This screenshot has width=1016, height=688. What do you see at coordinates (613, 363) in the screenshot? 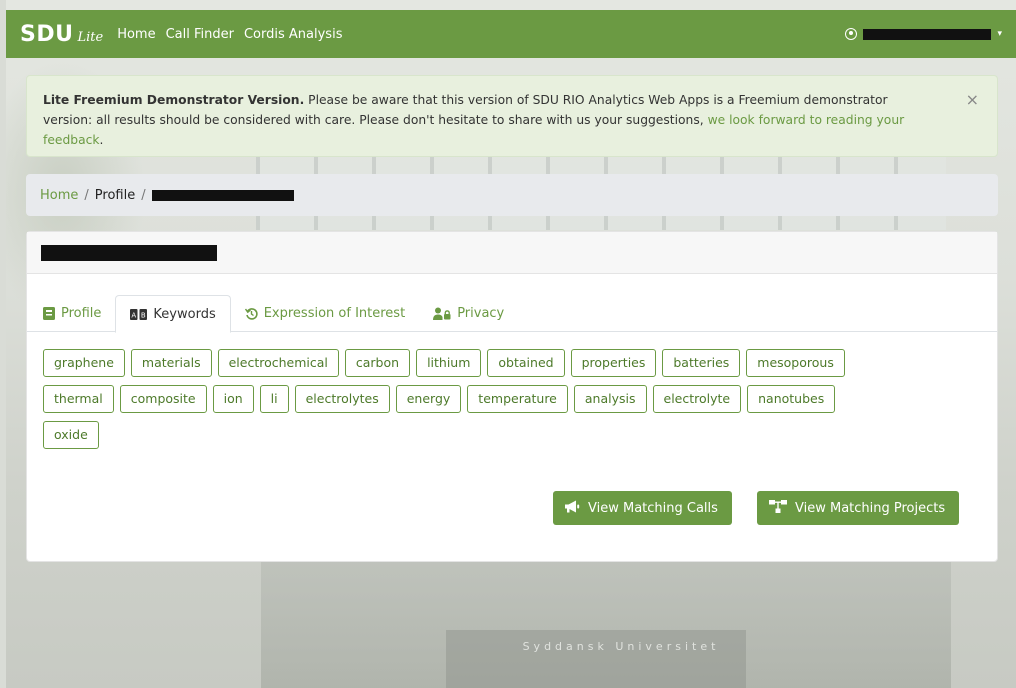
I see `keyword-chip: properties` at bounding box center [613, 363].